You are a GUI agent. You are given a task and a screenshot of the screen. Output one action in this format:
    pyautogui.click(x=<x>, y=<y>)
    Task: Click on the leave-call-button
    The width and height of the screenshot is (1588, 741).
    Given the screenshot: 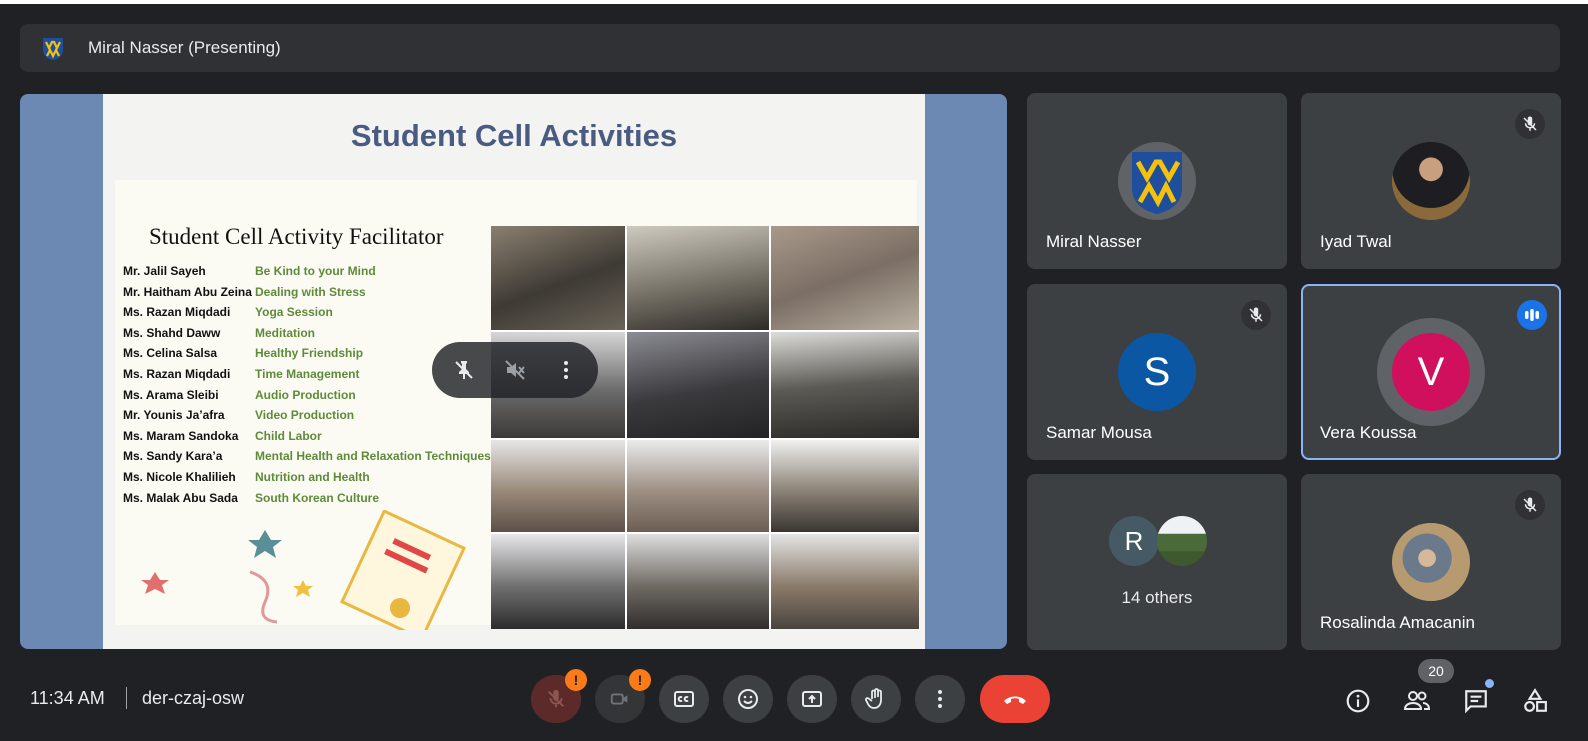 What is the action you would take?
    pyautogui.click(x=1015, y=699)
    